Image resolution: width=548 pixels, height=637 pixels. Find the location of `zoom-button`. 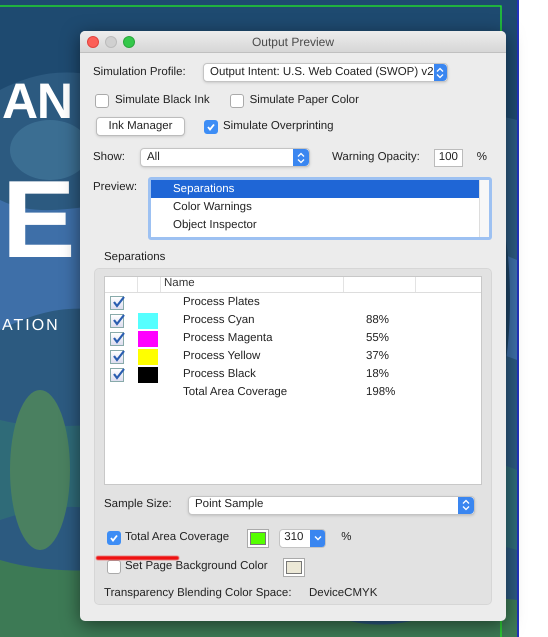

zoom-button is located at coordinates (129, 42).